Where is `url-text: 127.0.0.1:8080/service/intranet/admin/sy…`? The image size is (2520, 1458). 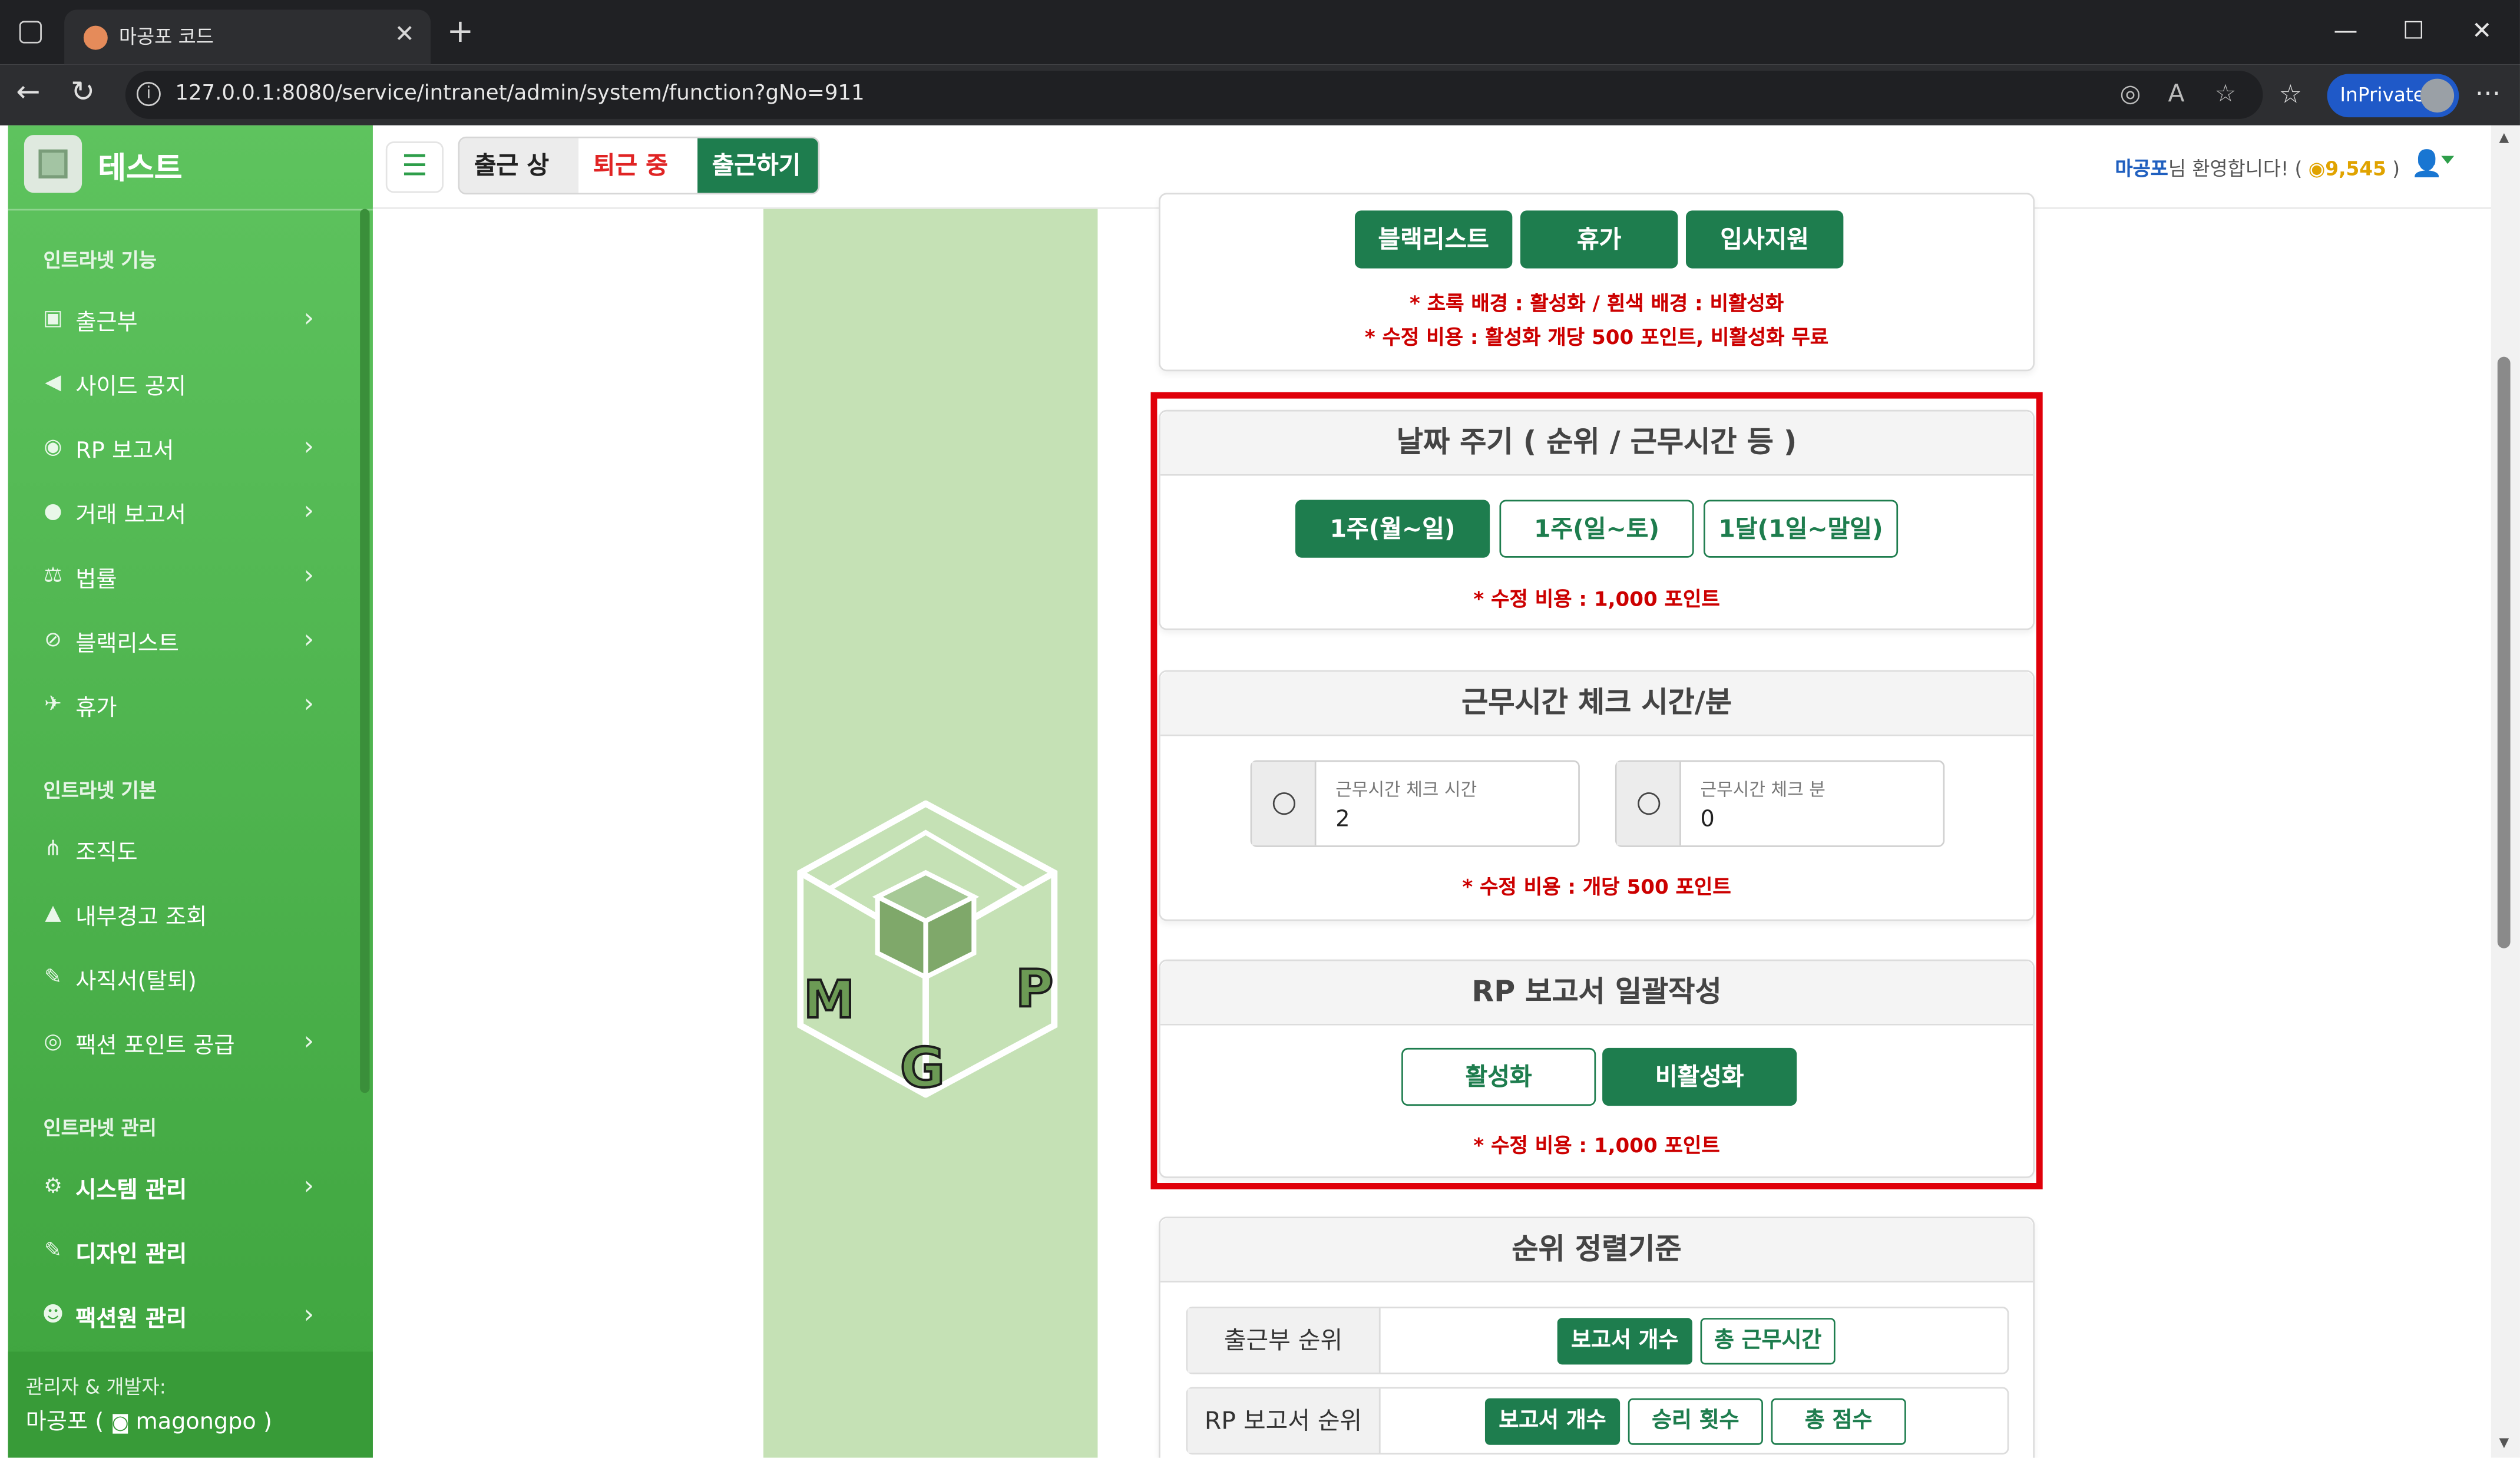
url-text: 127.0.0.1:8080/service/intranet/admin/sy… is located at coordinates (519, 94).